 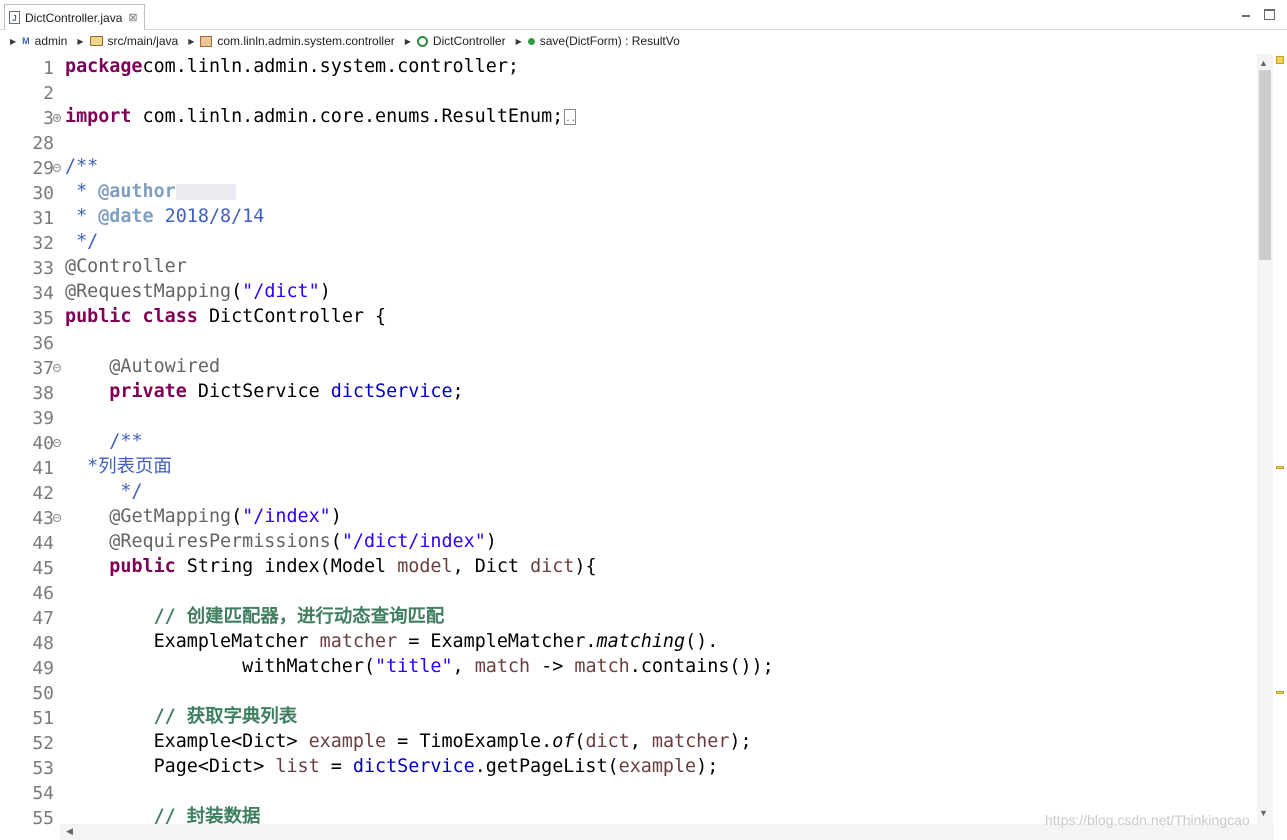 I want to click on overview-status-icon, so click(x=1280, y=60).